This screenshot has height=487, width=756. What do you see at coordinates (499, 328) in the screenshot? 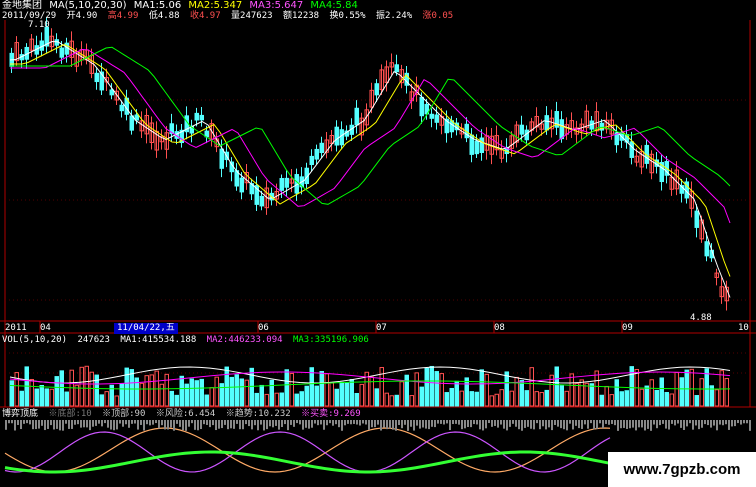
I see `axis-month-08: 08` at bounding box center [499, 328].